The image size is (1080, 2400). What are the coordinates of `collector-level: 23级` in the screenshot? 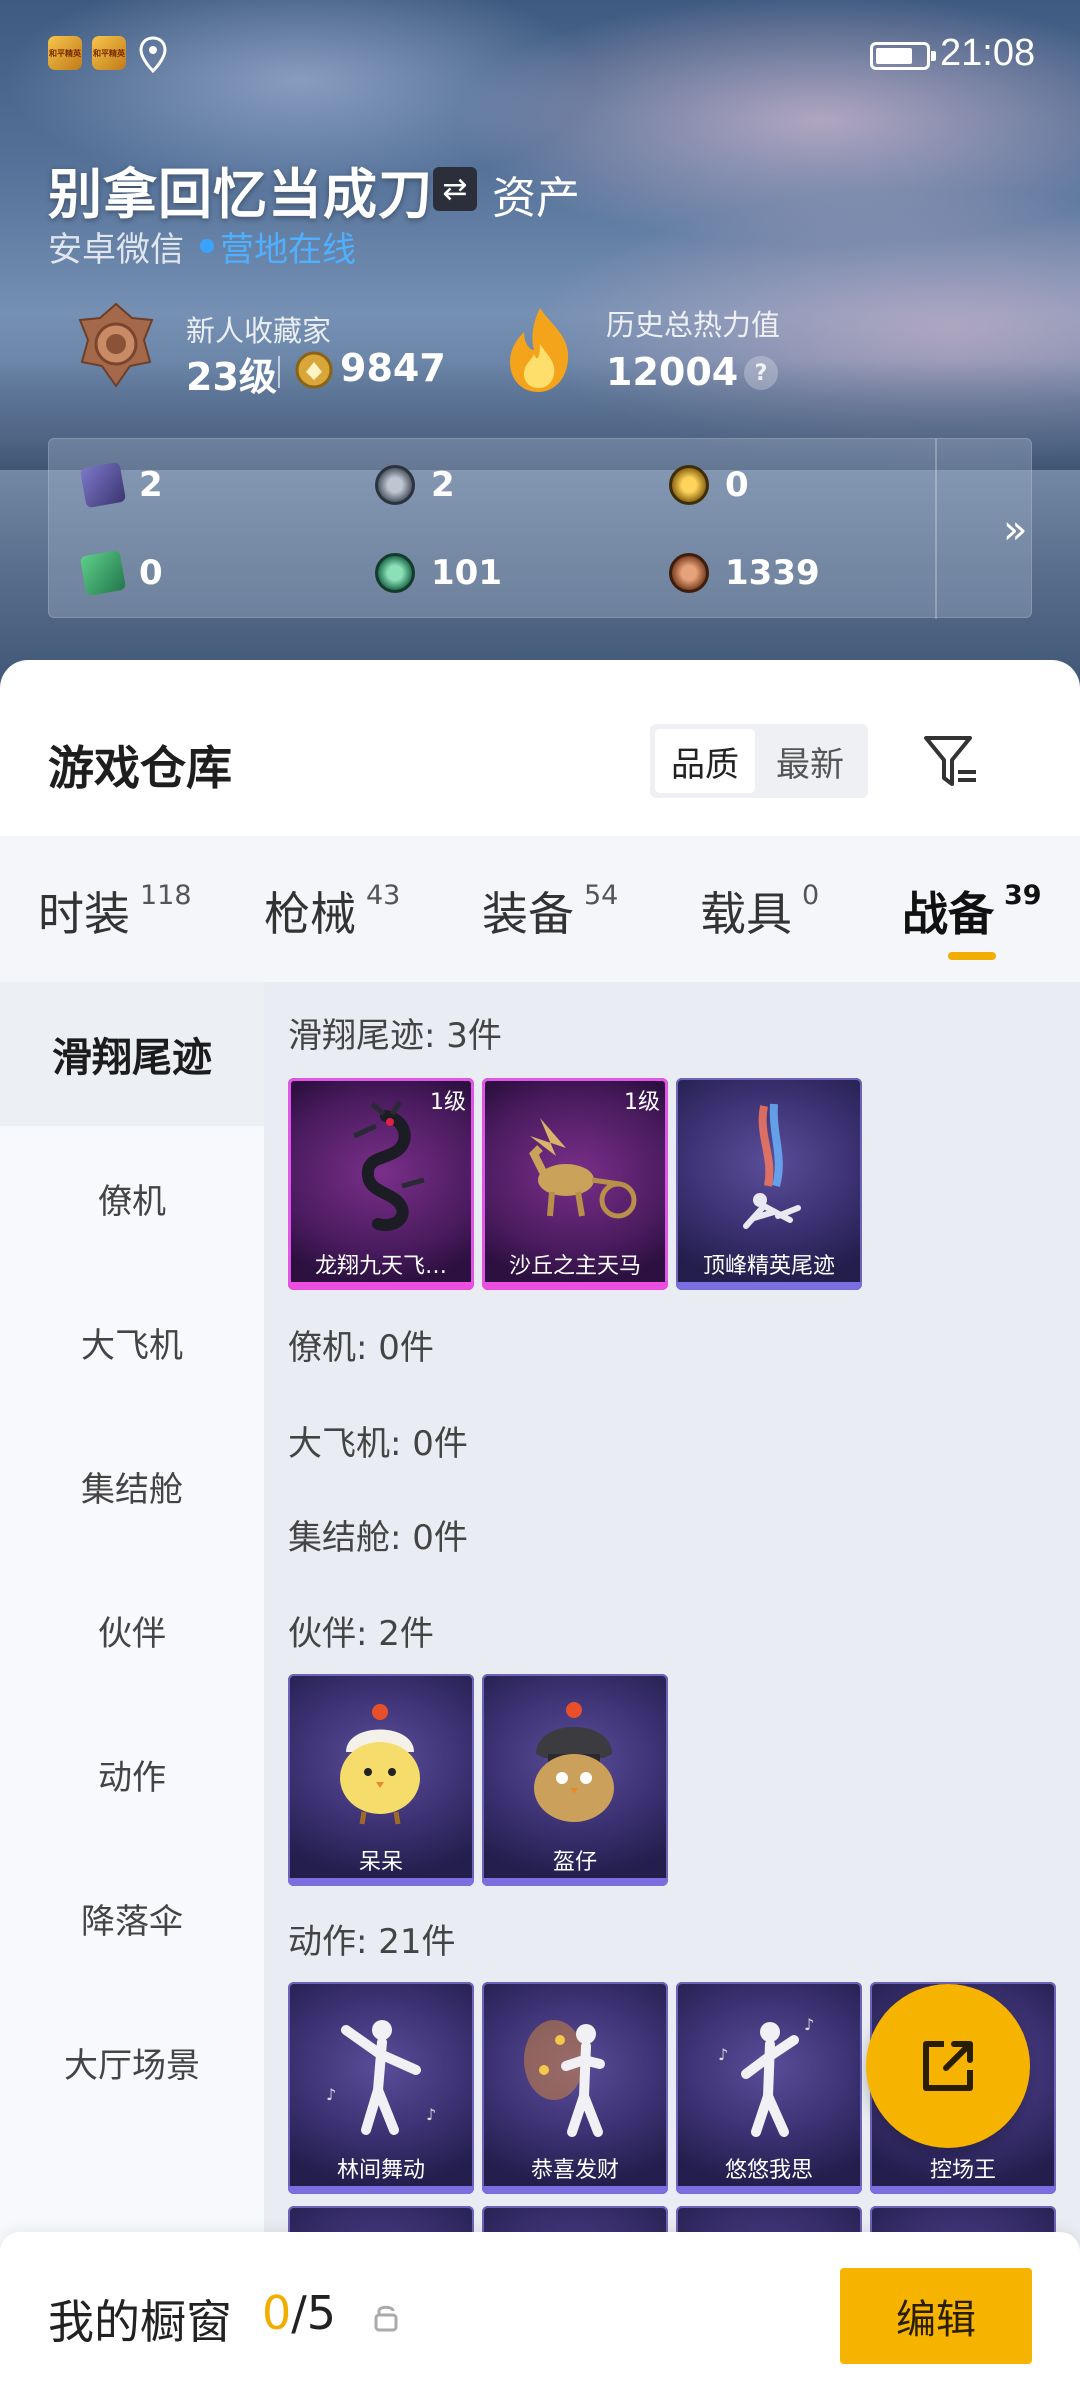 It's located at (231, 377).